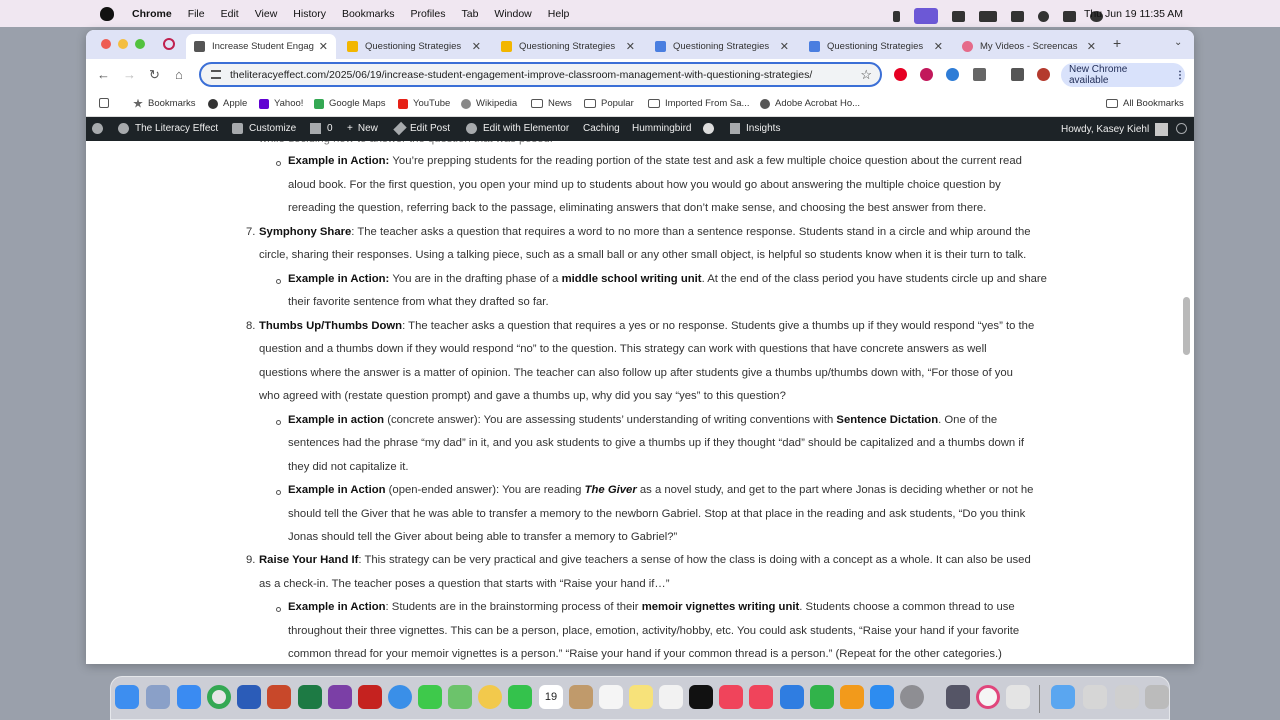  What do you see at coordinates (164, 103) in the screenshot?
I see `bookmark-bookmarks: Bookmarks` at bounding box center [164, 103].